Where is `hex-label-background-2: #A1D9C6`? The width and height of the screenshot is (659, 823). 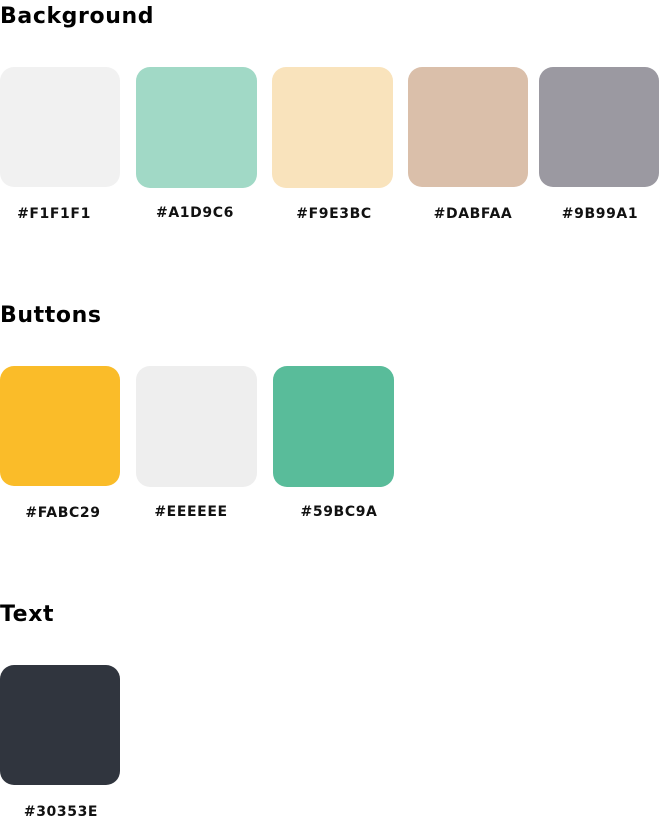 hex-label-background-2: #A1D9C6 is located at coordinates (195, 213).